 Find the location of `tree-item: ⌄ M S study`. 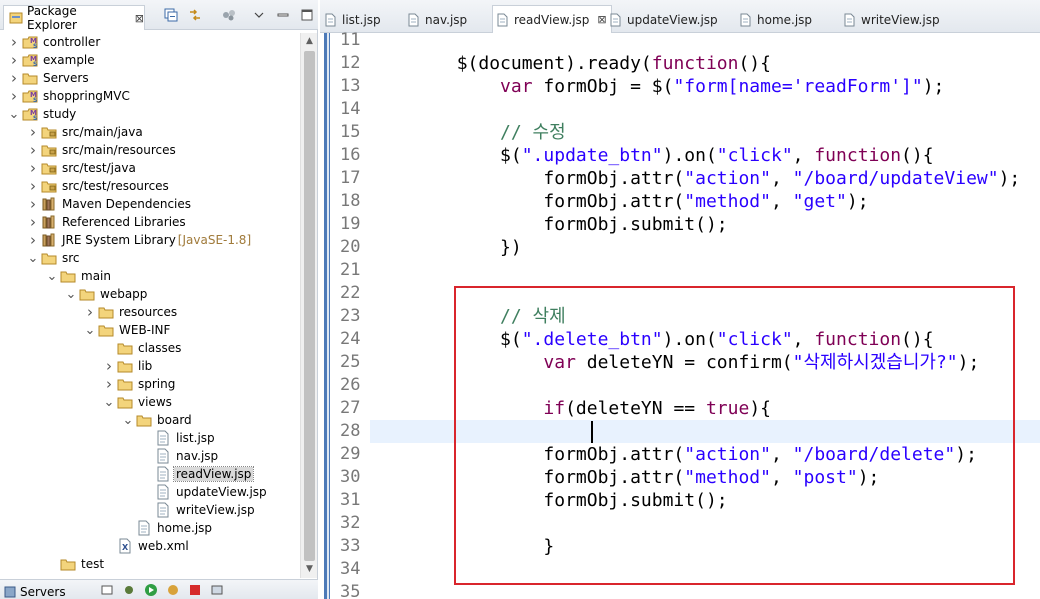

tree-item: ⌄ M S study is located at coordinates (150, 114).